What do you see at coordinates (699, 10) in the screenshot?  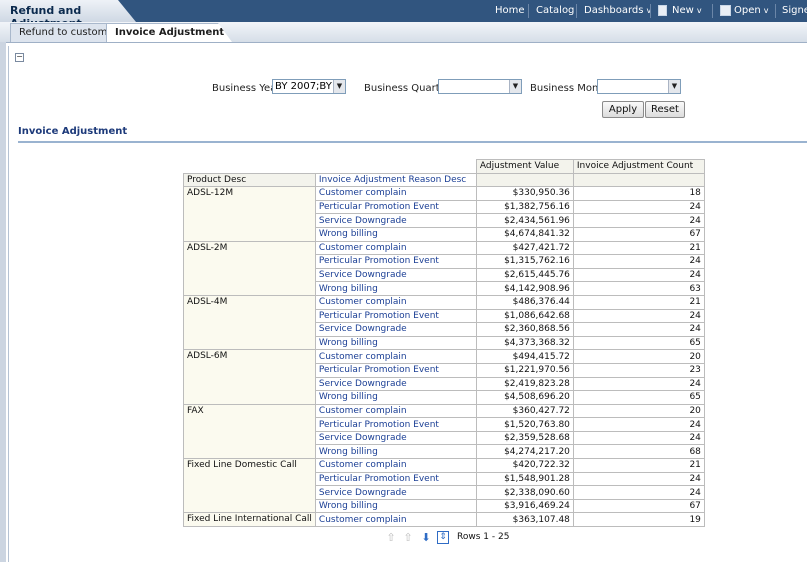 I see `chevron-down-icon: v` at bounding box center [699, 10].